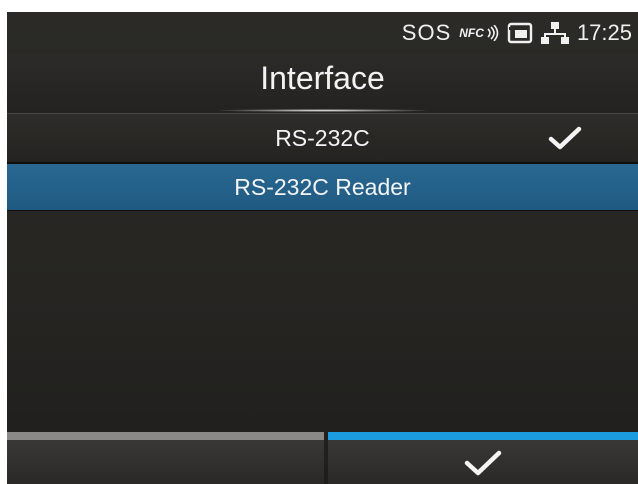  What do you see at coordinates (604, 32) in the screenshot?
I see `clock: 17:25` at bounding box center [604, 32].